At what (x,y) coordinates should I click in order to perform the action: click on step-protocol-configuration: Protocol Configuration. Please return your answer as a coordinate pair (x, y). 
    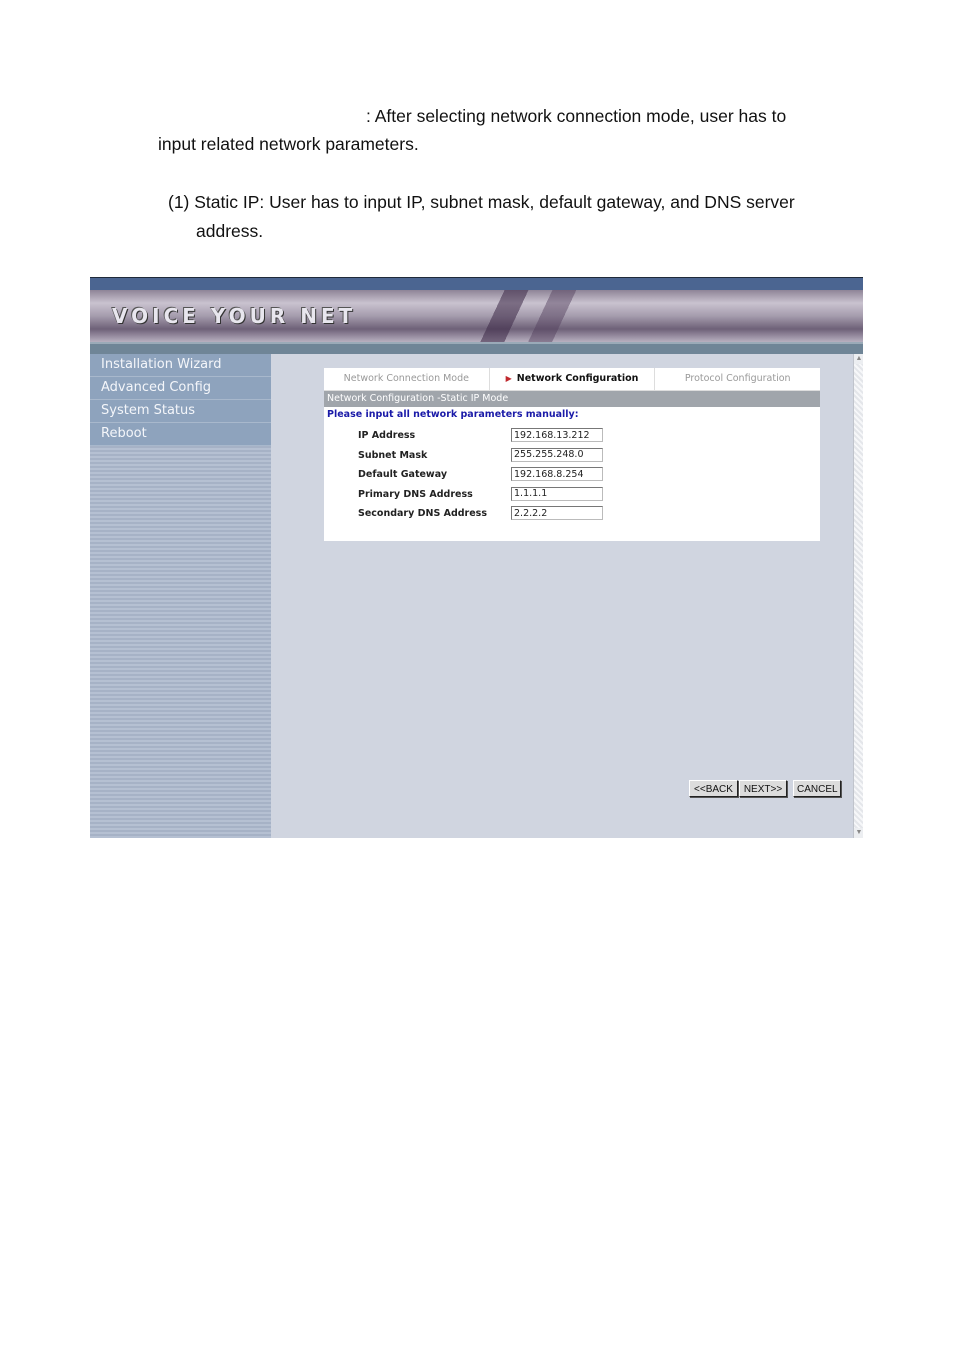
    Looking at the image, I should click on (737, 379).